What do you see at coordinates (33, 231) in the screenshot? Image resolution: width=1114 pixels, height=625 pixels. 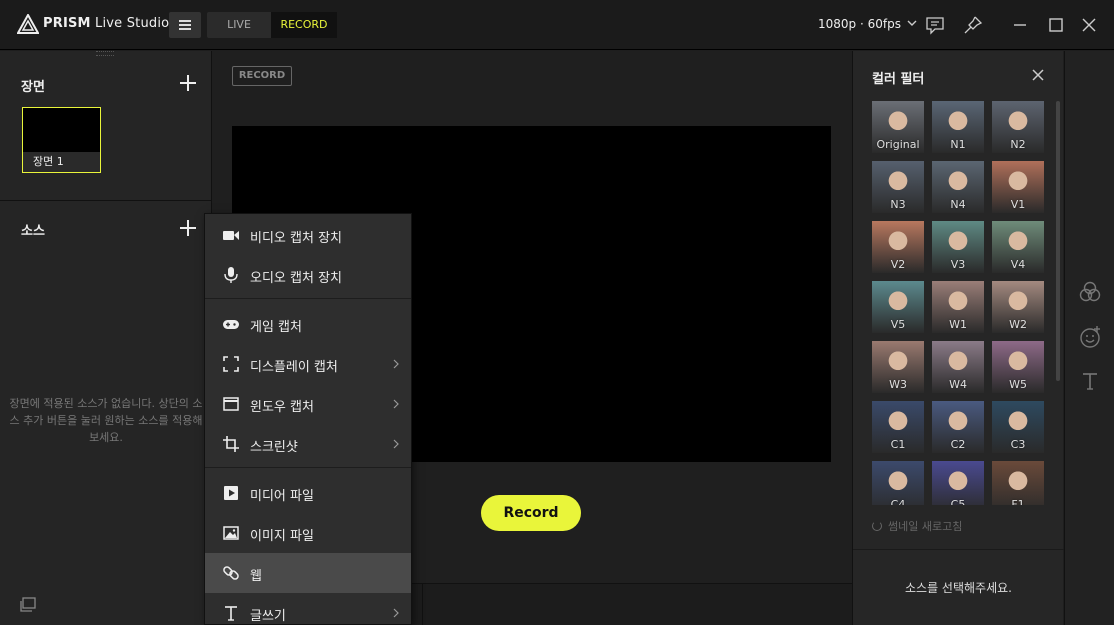 I see `source-title: 소스` at bounding box center [33, 231].